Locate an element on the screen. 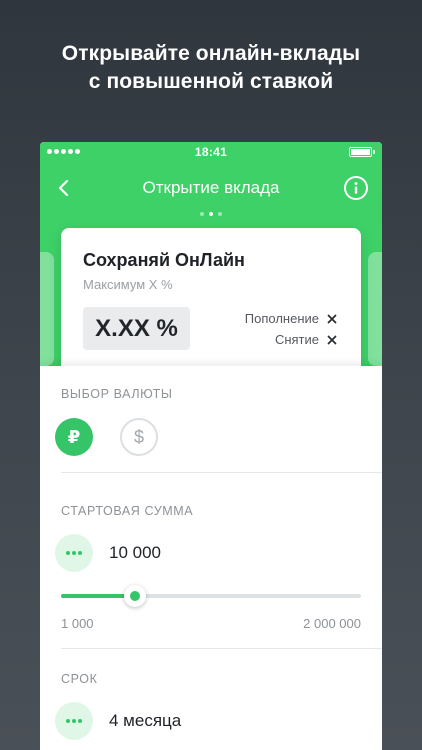 Image resolution: width=422 pixels, height=750 pixels. term-label: СРОК is located at coordinates (79, 679).